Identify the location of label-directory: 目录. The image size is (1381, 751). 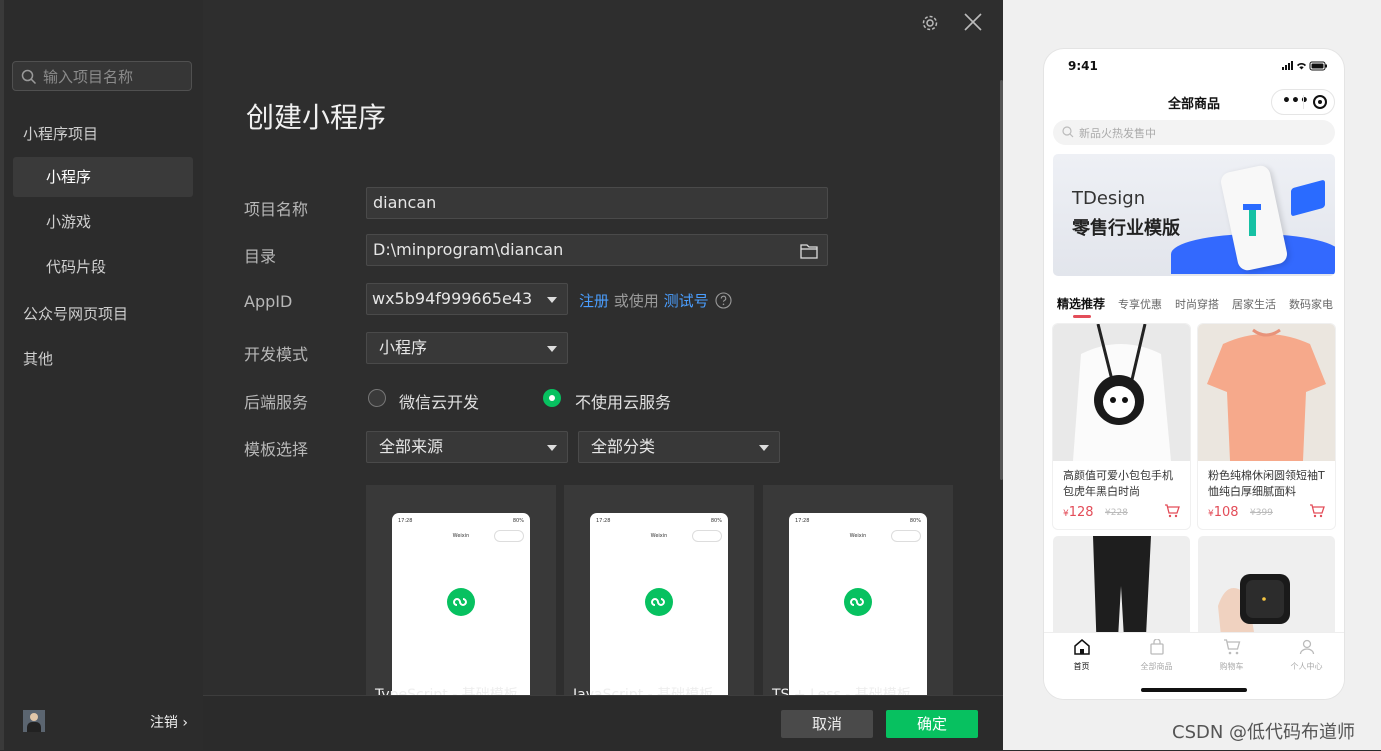
(260, 256).